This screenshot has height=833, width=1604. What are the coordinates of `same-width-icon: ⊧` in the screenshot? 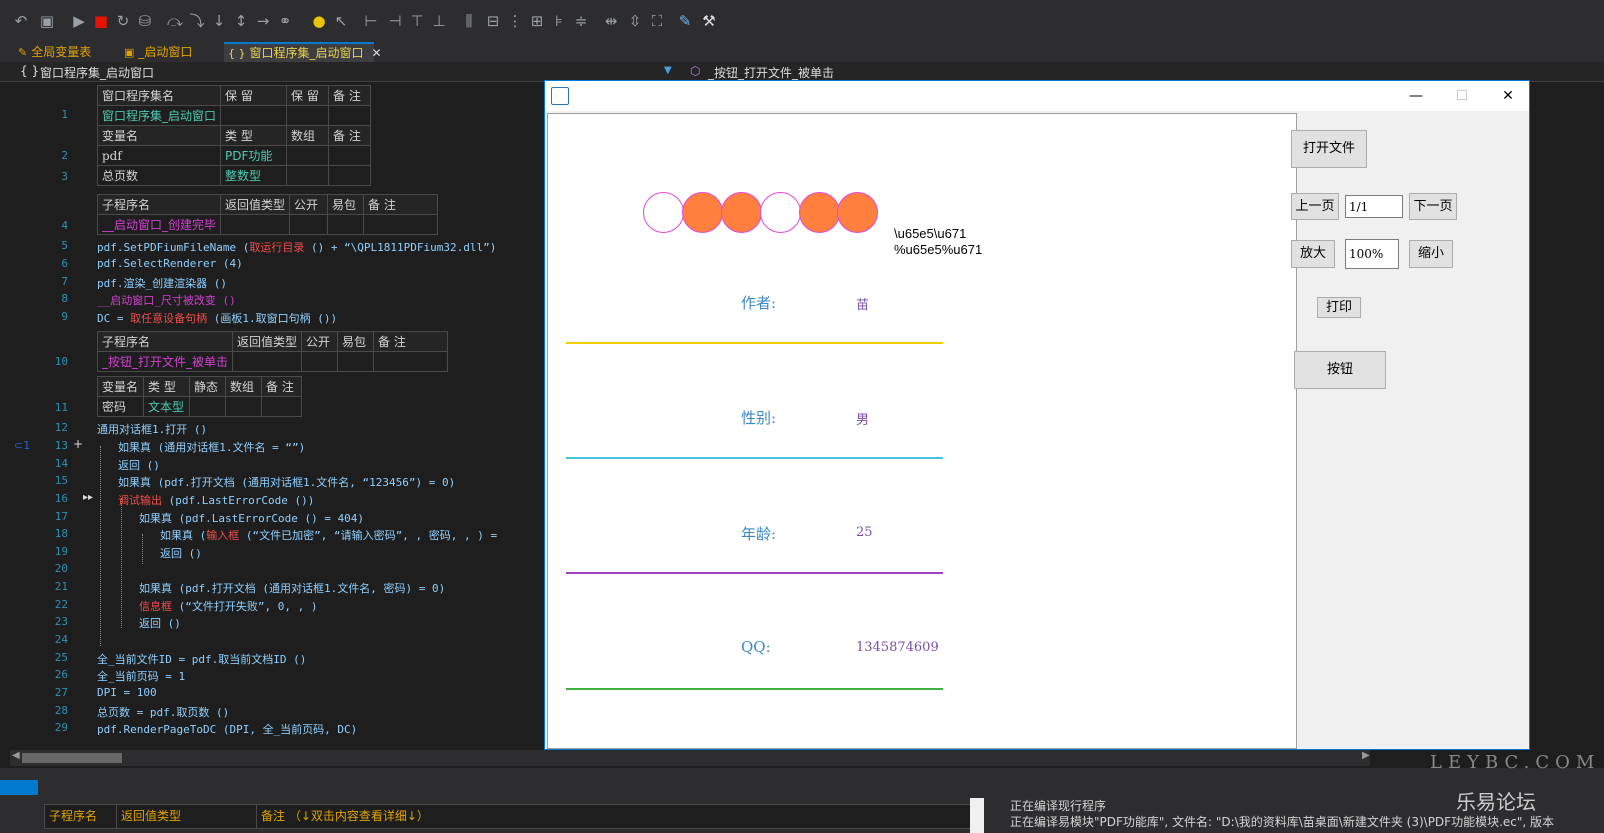 It's located at (559, 21).